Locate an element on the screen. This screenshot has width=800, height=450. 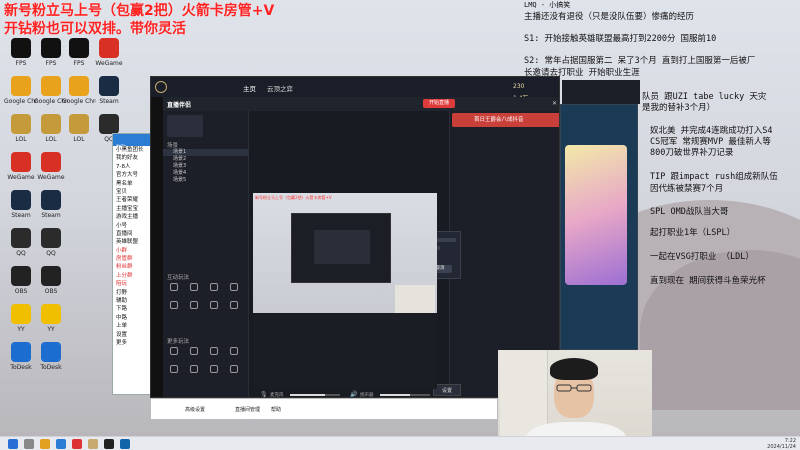
bio-line: 一起在VSG打职业 （LDL） is located at coordinates (702, 257).